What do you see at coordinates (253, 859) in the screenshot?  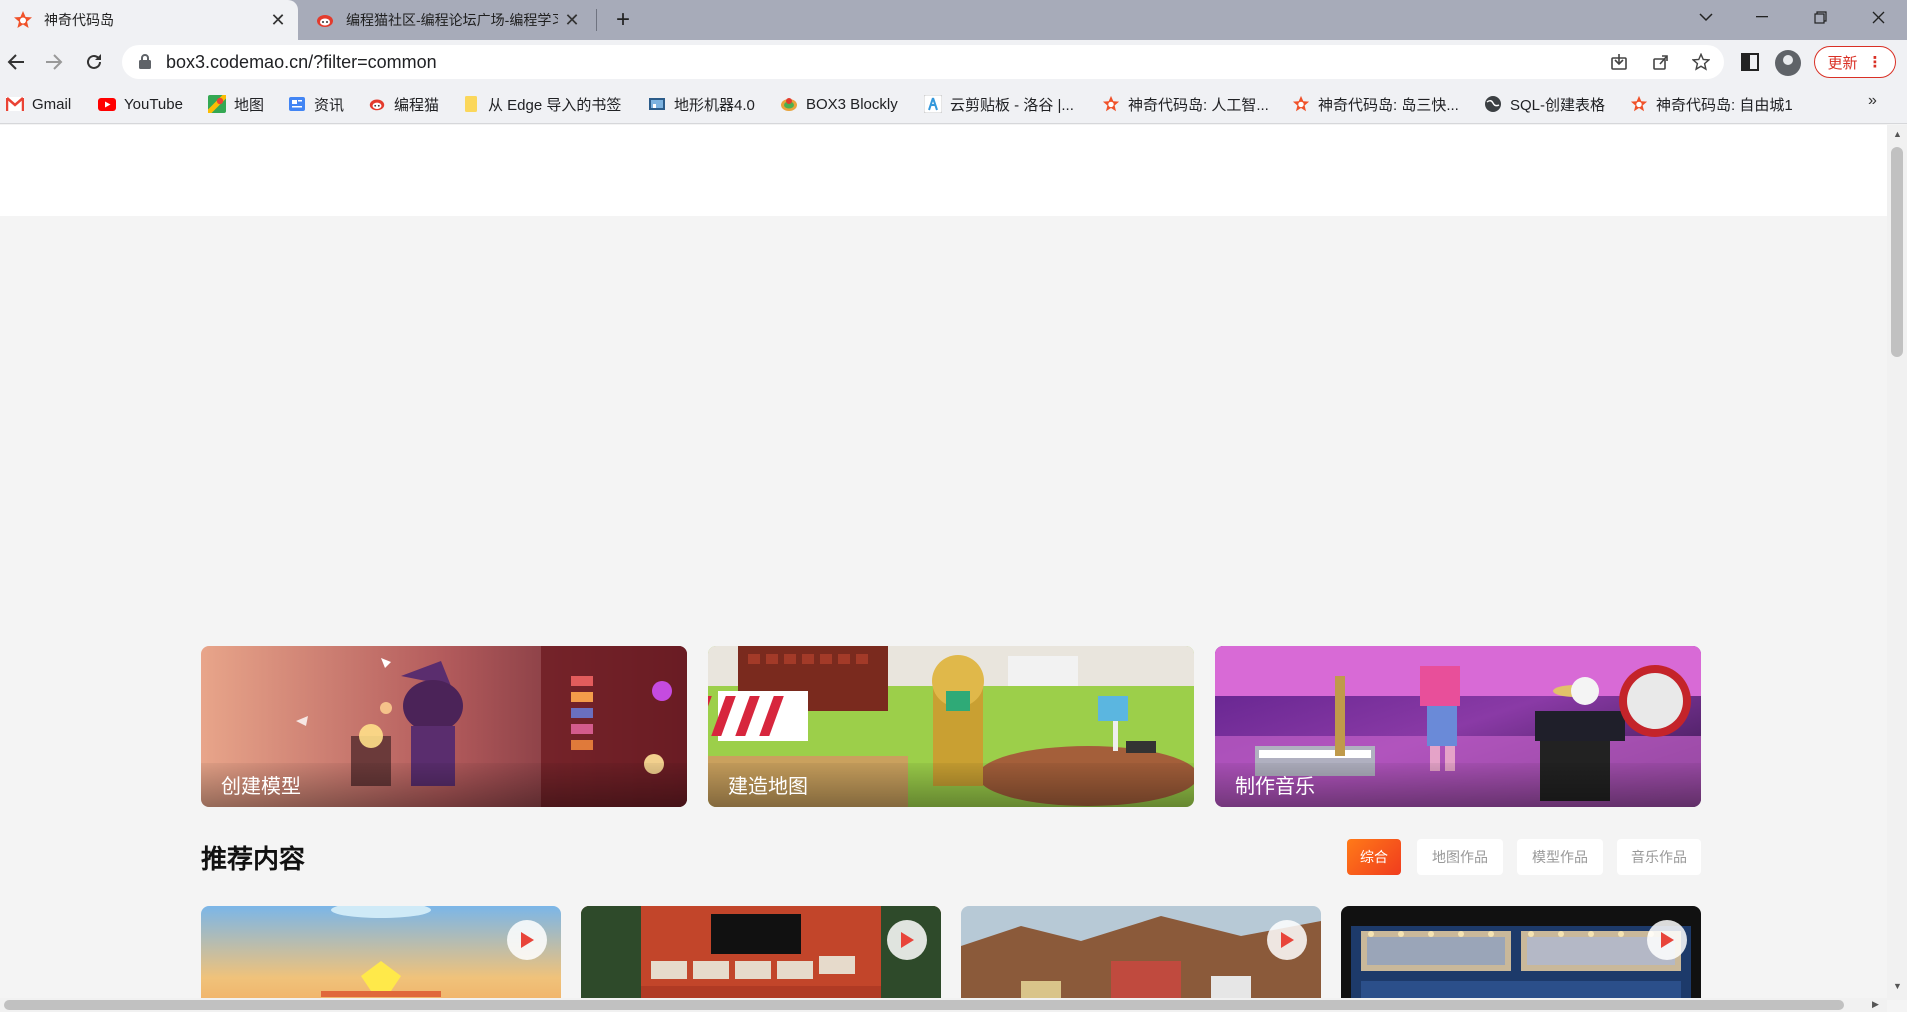 I see `recommended-title: 推荐内容` at bounding box center [253, 859].